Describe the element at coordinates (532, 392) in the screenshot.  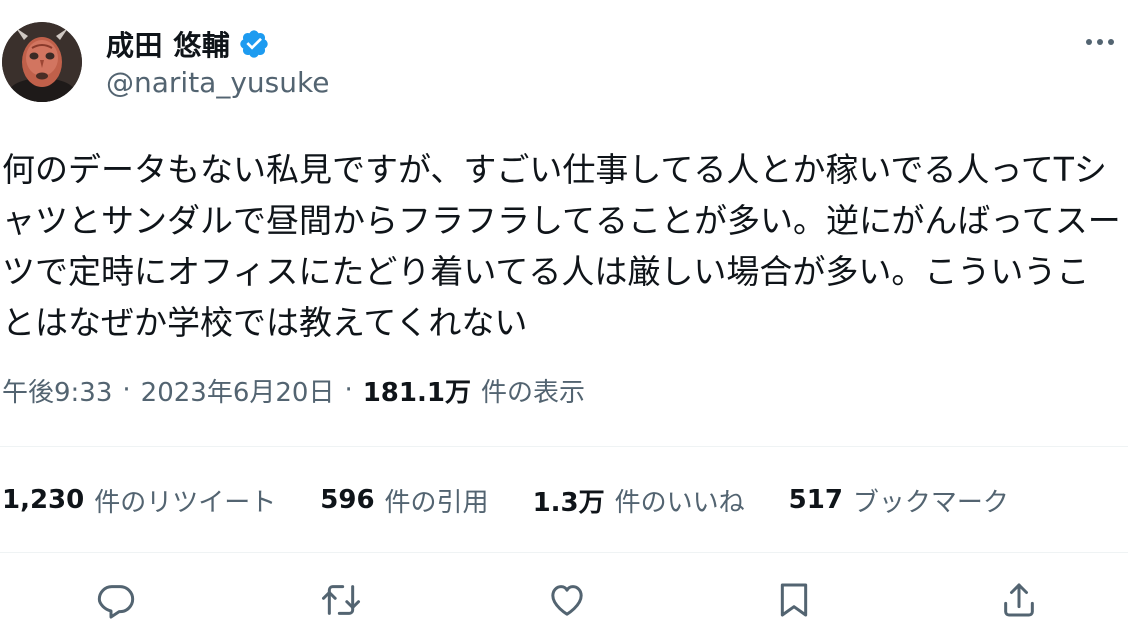
I see `views-label: 件の表示` at that location.